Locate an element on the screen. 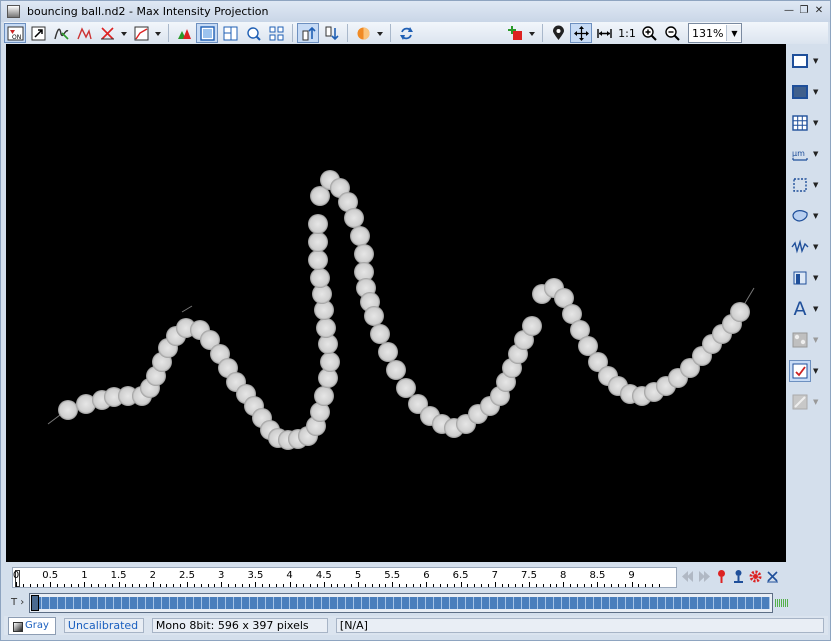 The height and width of the screenshot is (641, 831). layers-disabled-icon is located at coordinates (800, 402).